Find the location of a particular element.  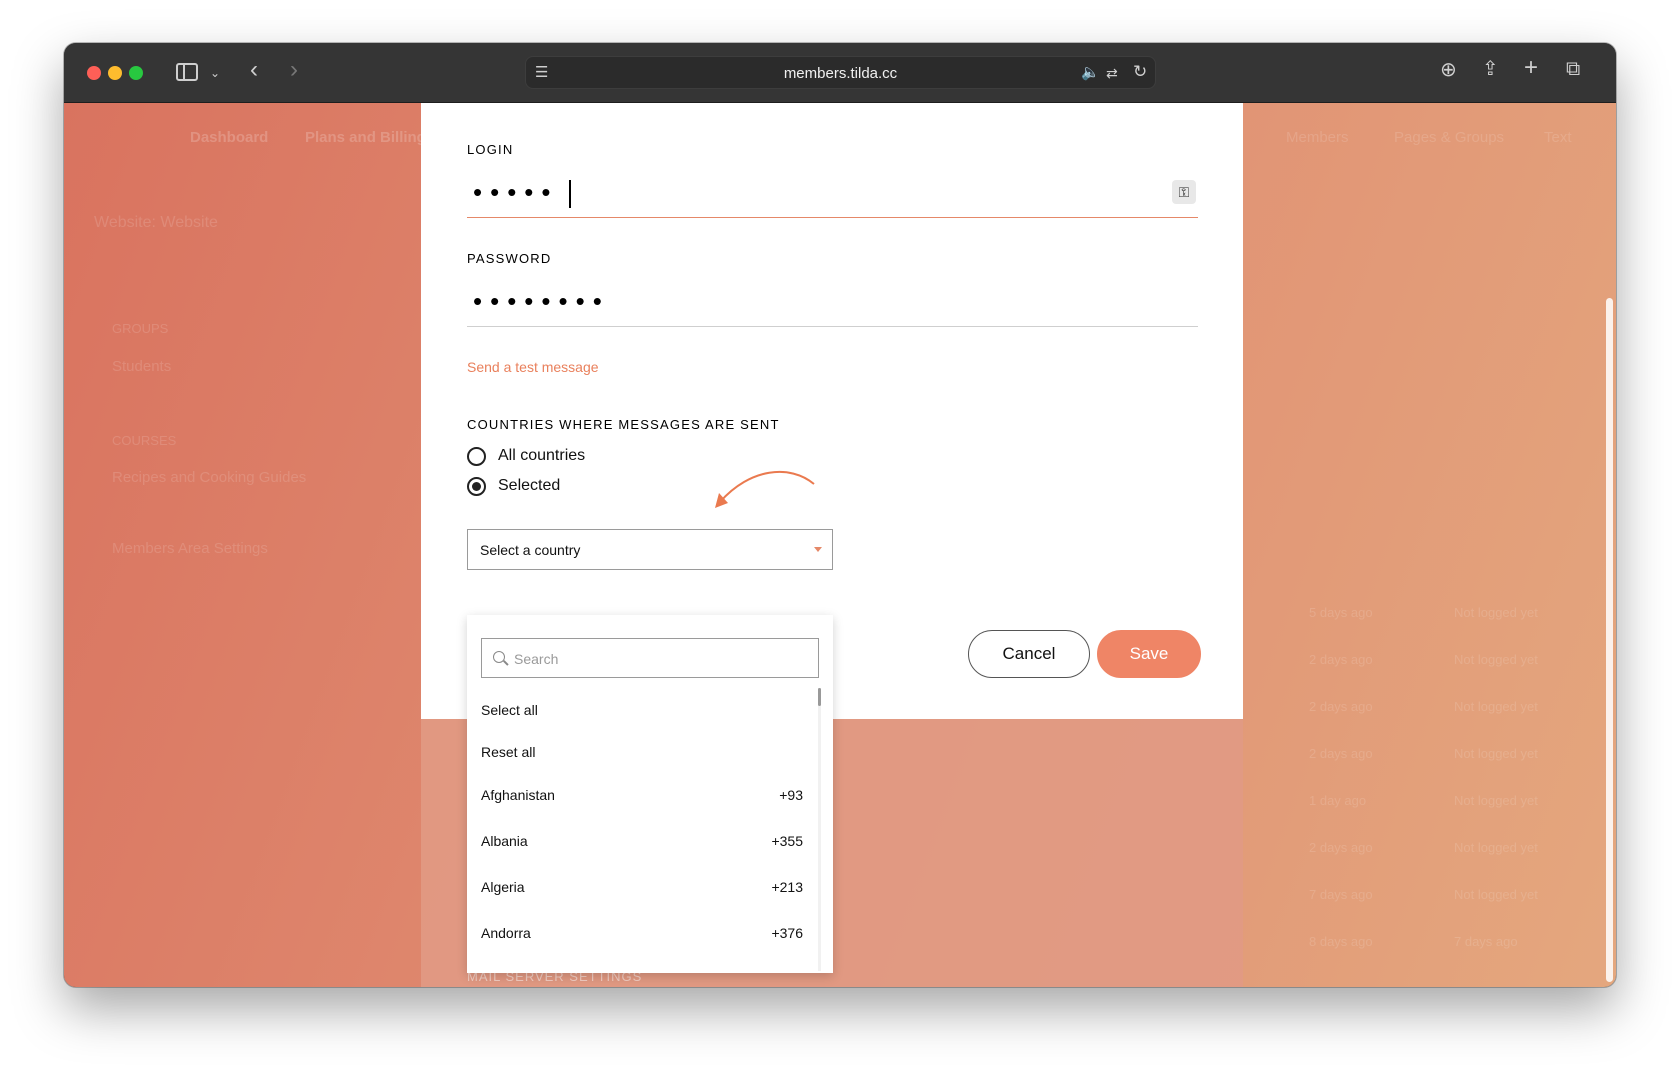

reset-all-option: Reset all is located at coordinates (508, 752).